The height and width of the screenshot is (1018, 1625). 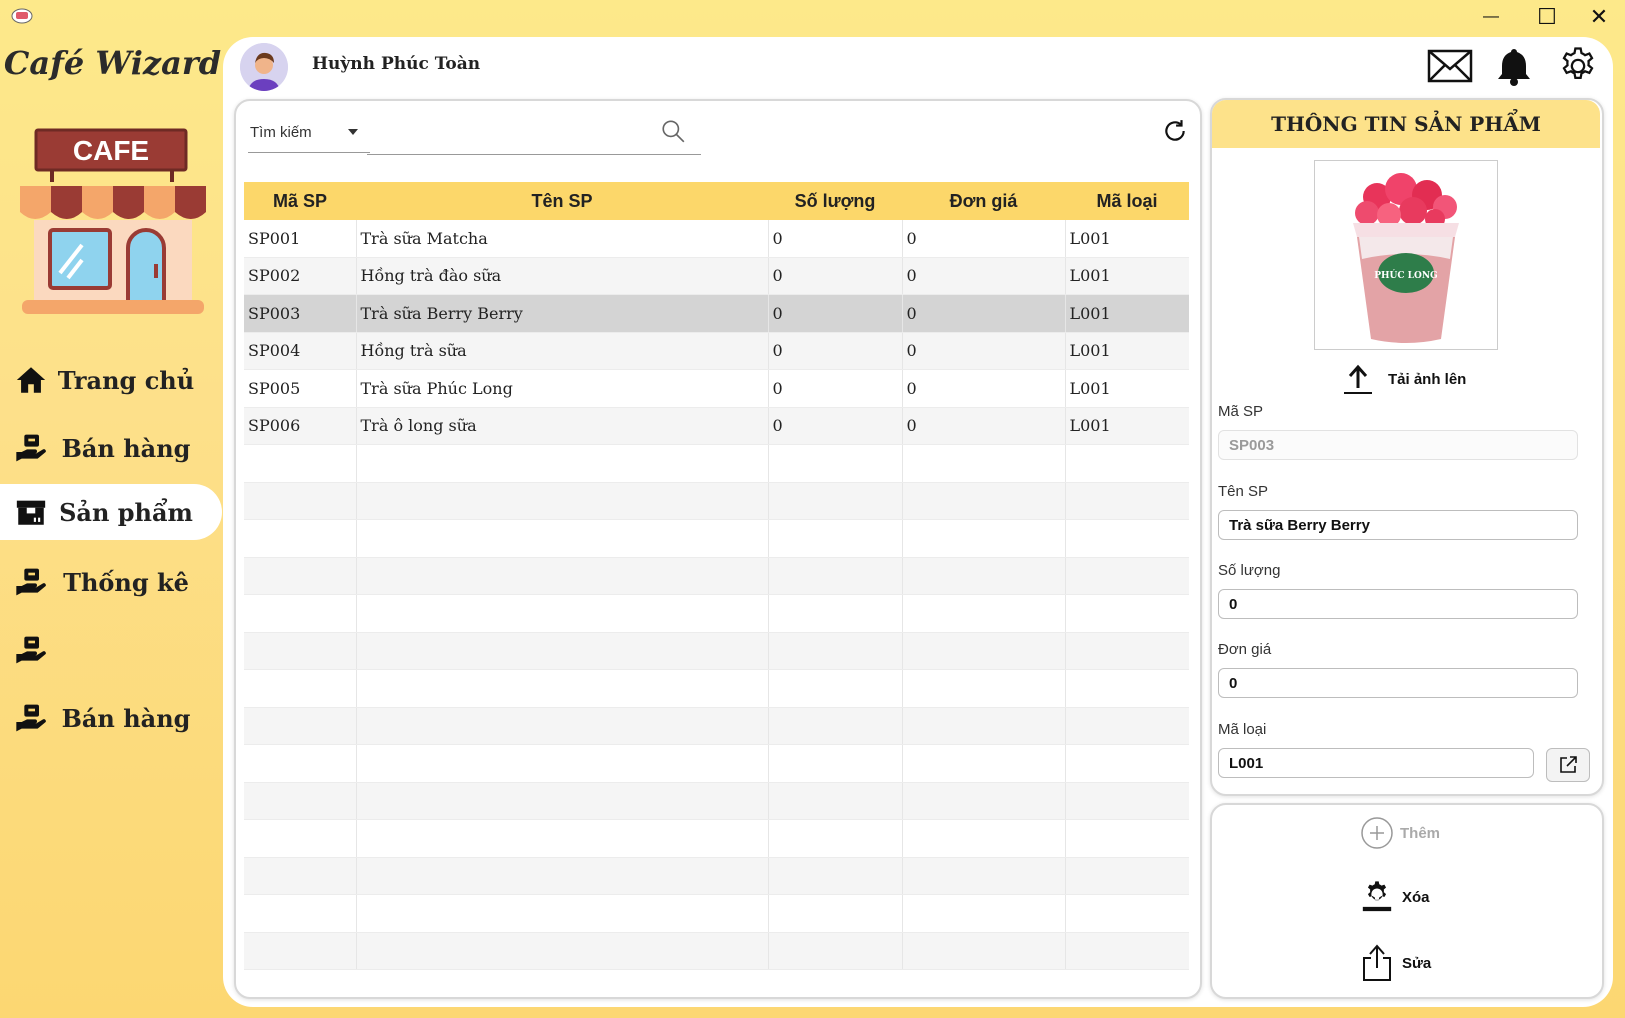 I want to click on nav-item-san-pham: Sản phẩm, so click(x=111, y=512).